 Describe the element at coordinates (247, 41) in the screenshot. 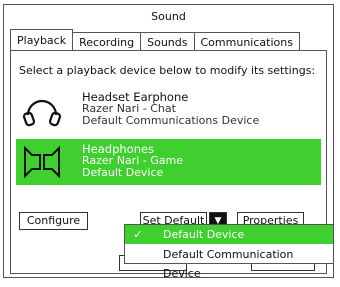

I see `tab-communications: Communications` at that location.